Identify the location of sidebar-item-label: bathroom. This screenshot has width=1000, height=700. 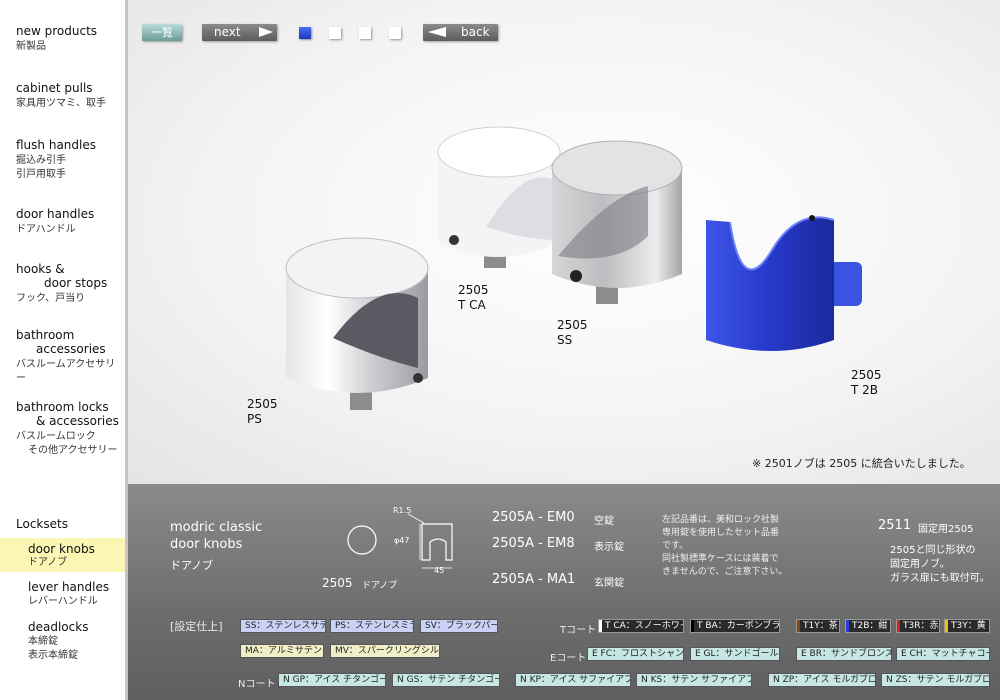
(45, 335).